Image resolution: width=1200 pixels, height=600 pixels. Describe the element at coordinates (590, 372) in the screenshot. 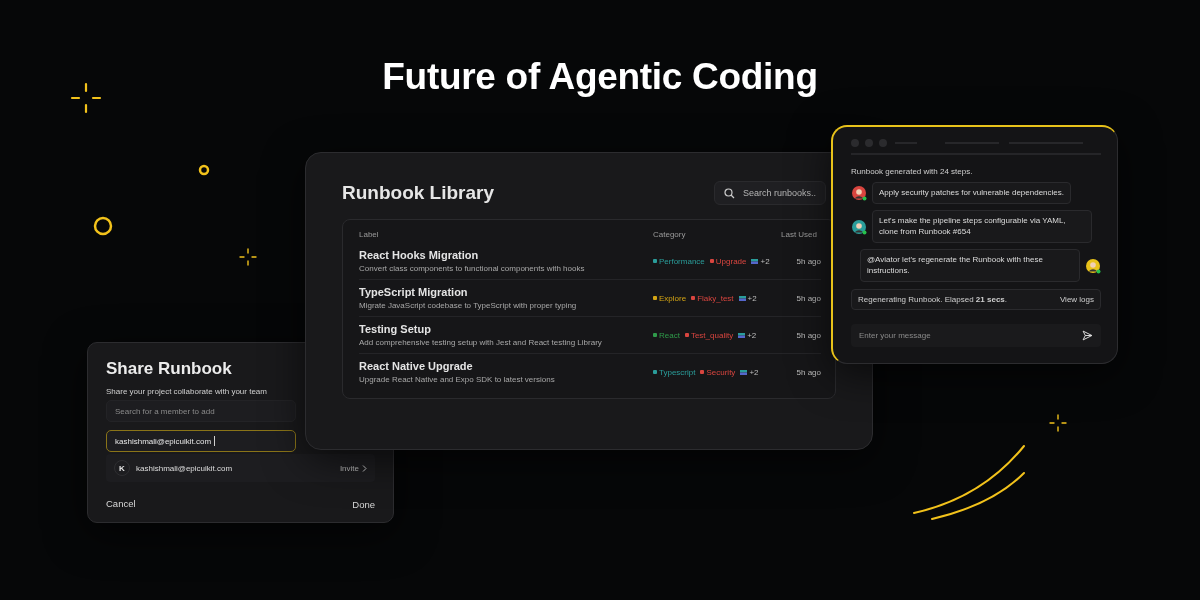

I see `runbook-row: React Native Upgrade Upgrade React Native and Expo SDK to latest versions Typescript Security +2 5h ago` at that location.